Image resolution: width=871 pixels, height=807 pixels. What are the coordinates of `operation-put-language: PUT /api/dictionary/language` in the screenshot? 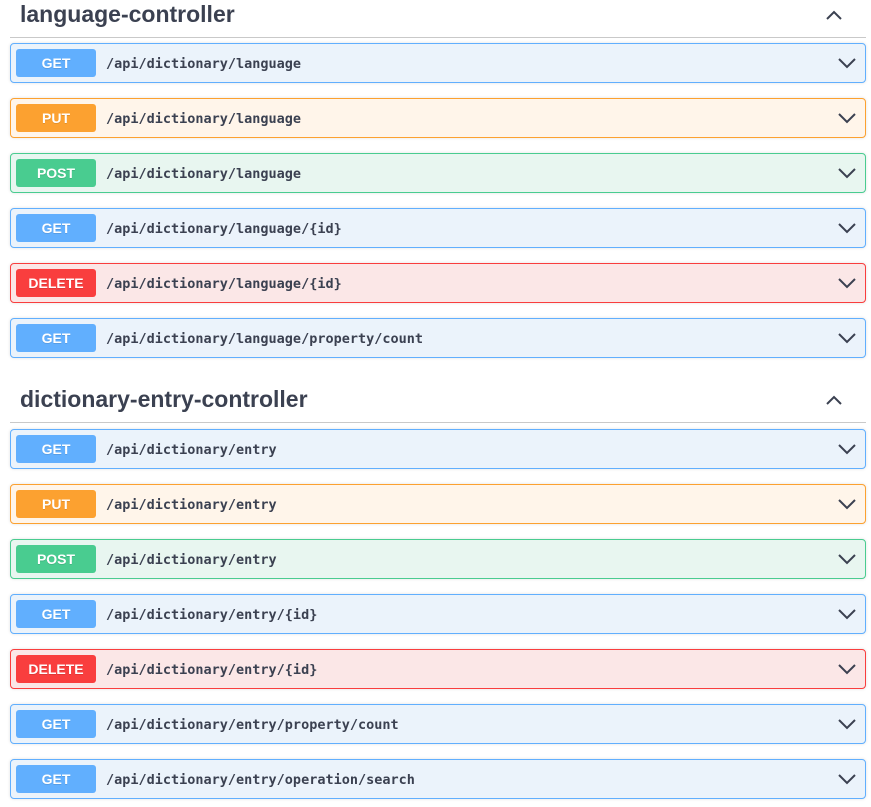 It's located at (438, 118).